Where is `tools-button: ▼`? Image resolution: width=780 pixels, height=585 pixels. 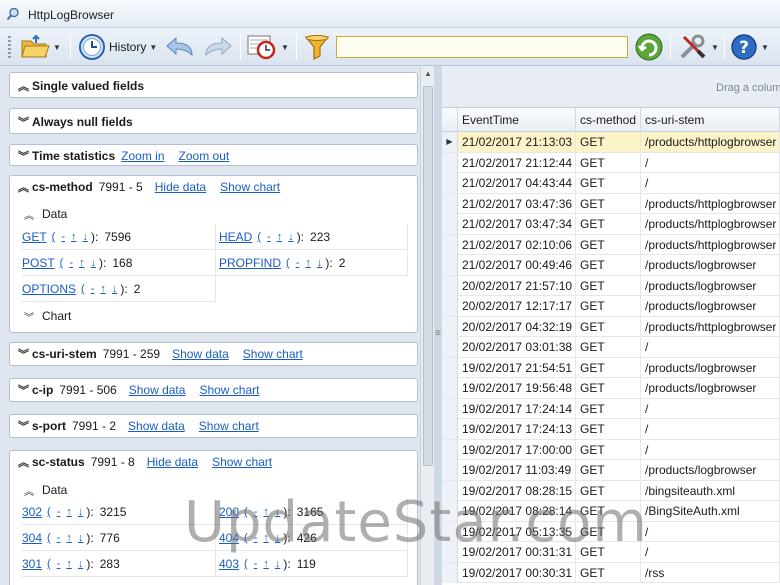
tools-button: ▼ is located at coordinates (698, 47).